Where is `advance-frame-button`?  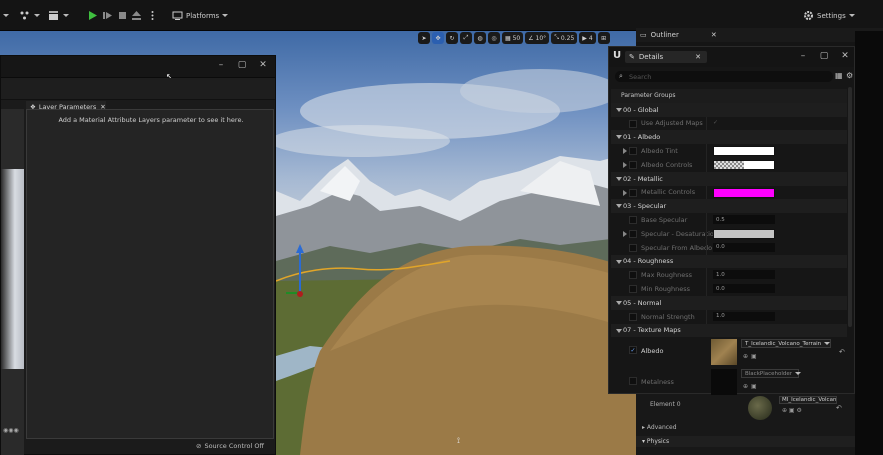 advance-frame-button is located at coordinates (107, 15).